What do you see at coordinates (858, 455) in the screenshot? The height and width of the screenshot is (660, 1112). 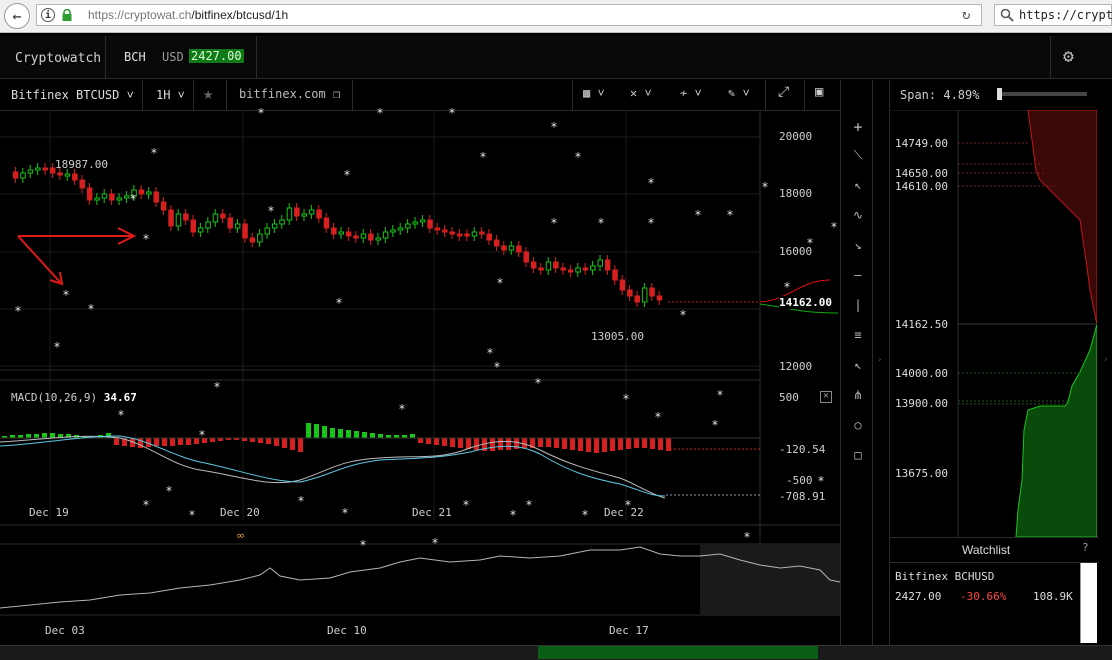 I see `rectangle-icon: □` at bounding box center [858, 455].